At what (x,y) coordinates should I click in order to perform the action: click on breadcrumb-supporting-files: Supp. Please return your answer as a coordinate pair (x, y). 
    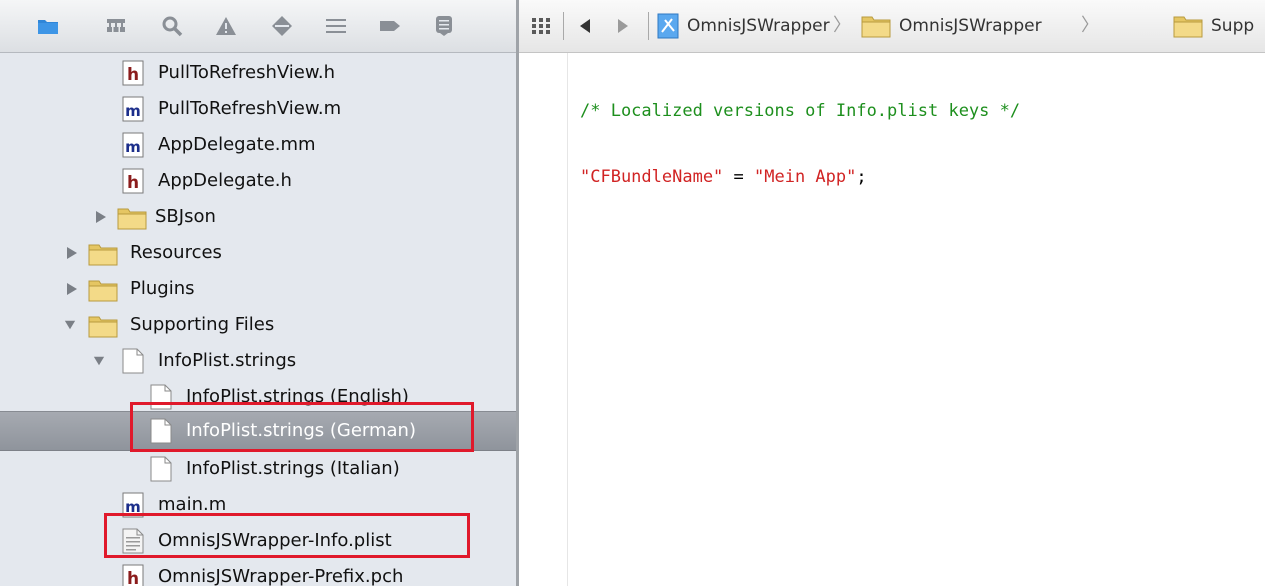
    Looking at the image, I should click on (1219, 26).